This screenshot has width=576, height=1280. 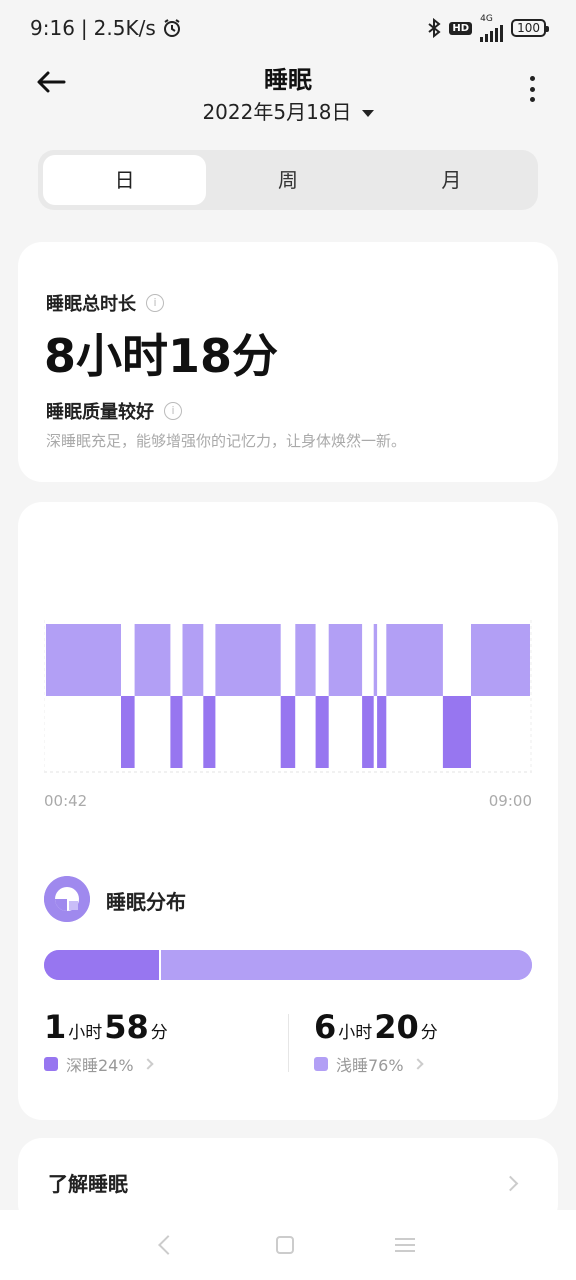 What do you see at coordinates (451, 180) in the screenshot?
I see `tab-month: 月` at bounding box center [451, 180].